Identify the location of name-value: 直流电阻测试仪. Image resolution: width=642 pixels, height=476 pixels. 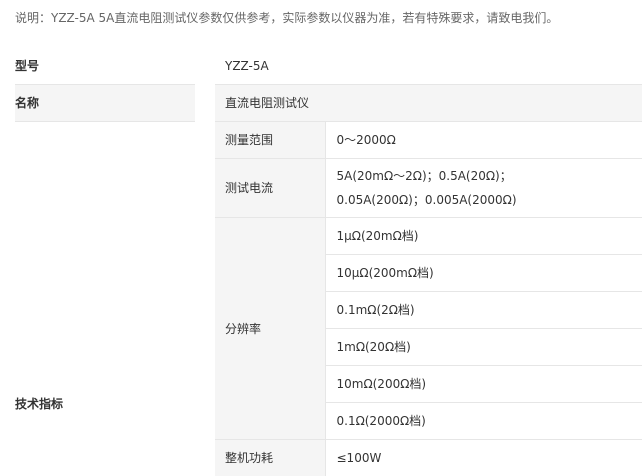
(428, 102).